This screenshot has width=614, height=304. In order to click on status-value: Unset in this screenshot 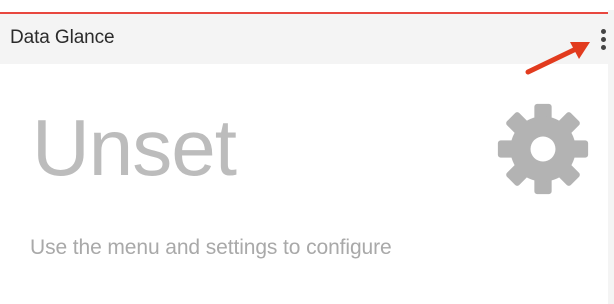, I will do `click(134, 147)`.